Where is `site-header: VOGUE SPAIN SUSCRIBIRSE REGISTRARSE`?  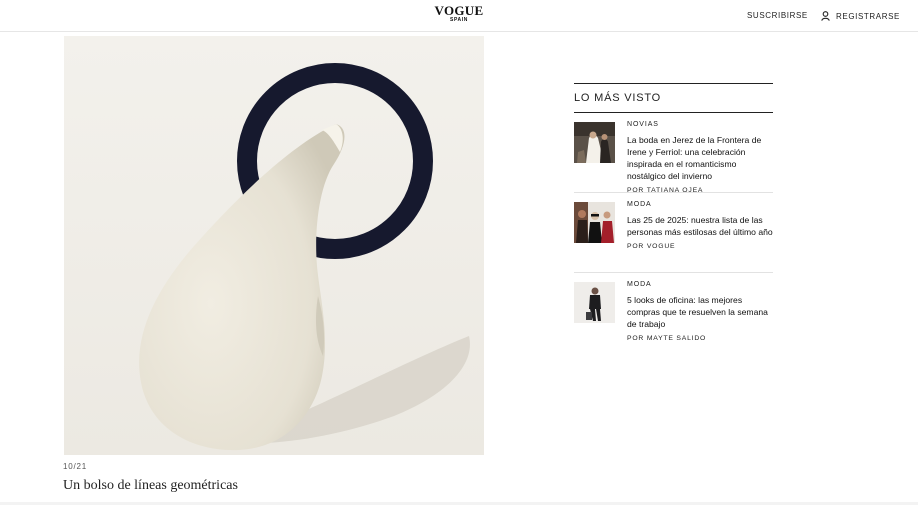 site-header: VOGUE SPAIN SUSCRIBIRSE REGISTRARSE is located at coordinates (459, 16).